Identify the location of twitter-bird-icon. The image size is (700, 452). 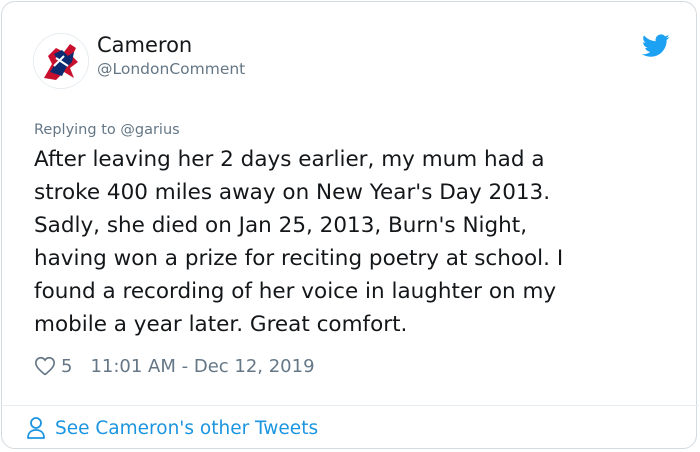
(656, 46).